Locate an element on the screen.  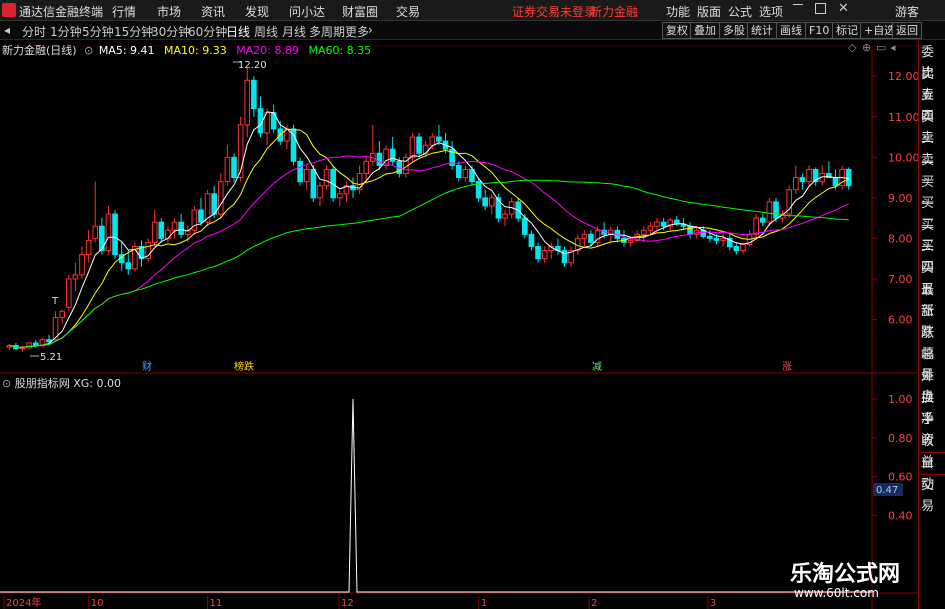
period-1min: 1分钟 is located at coordinates (66, 31).